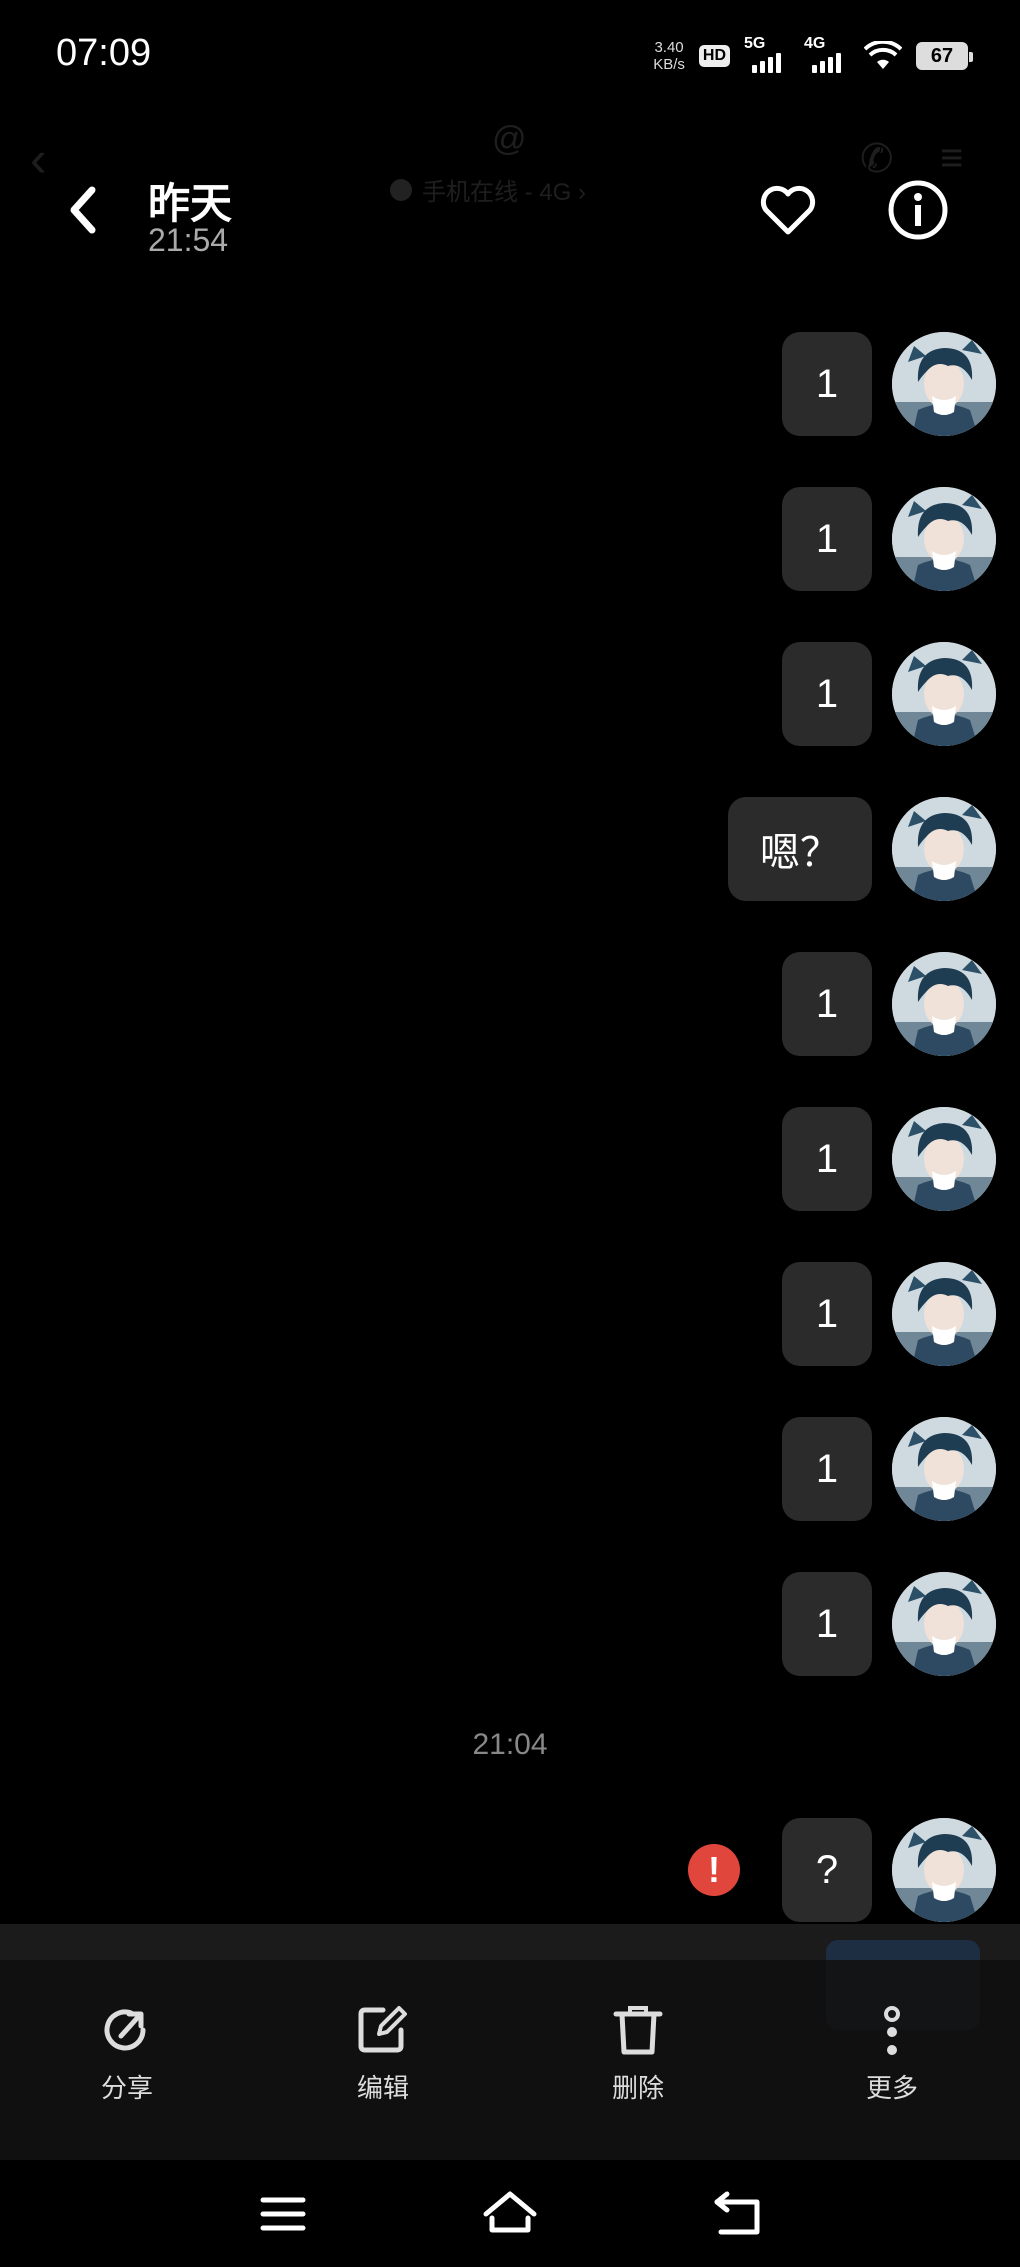 This screenshot has width=1020, height=2267. What do you see at coordinates (125, 2030) in the screenshot?
I see `share-icon` at bounding box center [125, 2030].